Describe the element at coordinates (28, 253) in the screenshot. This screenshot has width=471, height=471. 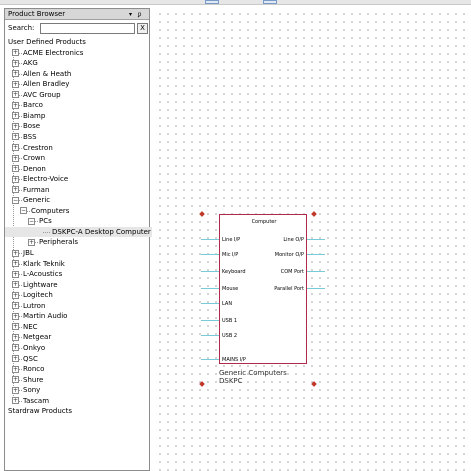
I see `tree-item-label: JBL` at that location.